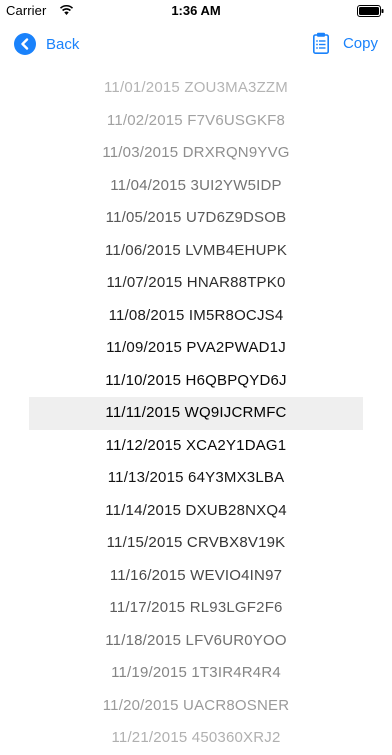  I want to click on list-item-selected: 11/11/2015 WQ9IJCRMFC, so click(196, 413).